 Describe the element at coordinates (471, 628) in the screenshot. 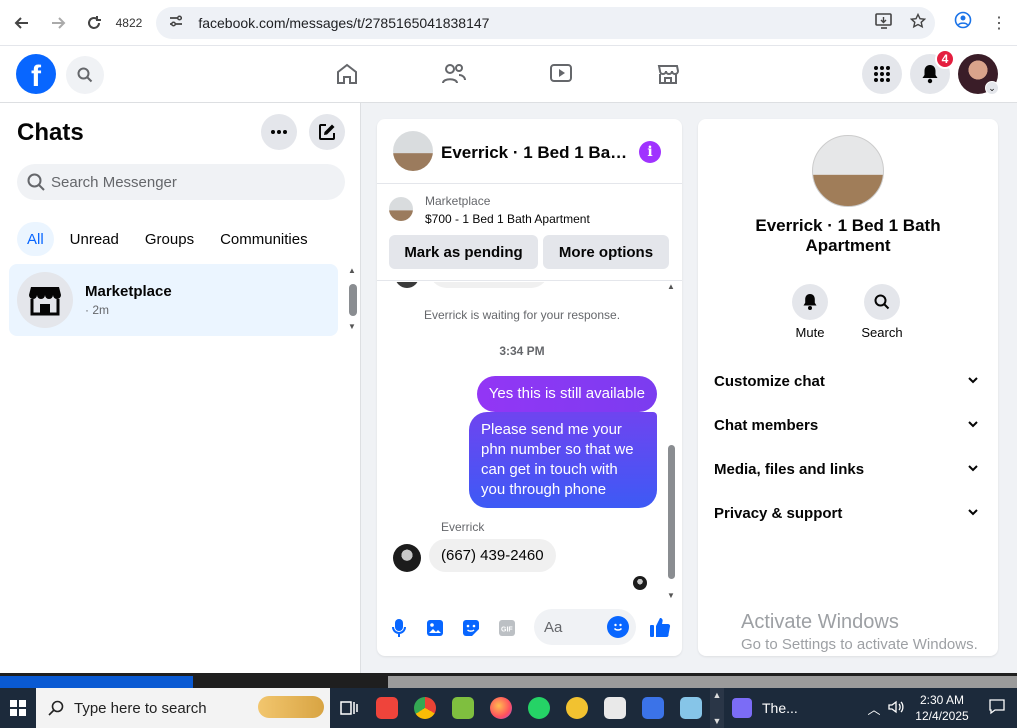

I see `sticker-icon` at that location.